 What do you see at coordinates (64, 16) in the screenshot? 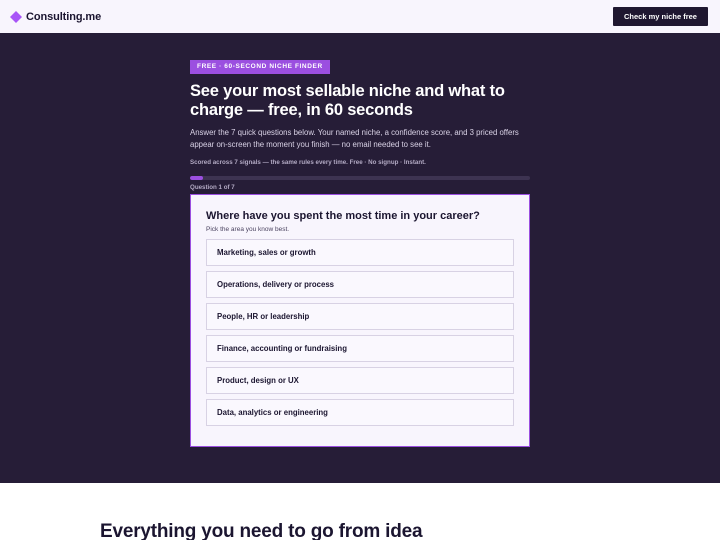
I see `brand-name: Consulting.me` at bounding box center [64, 16].